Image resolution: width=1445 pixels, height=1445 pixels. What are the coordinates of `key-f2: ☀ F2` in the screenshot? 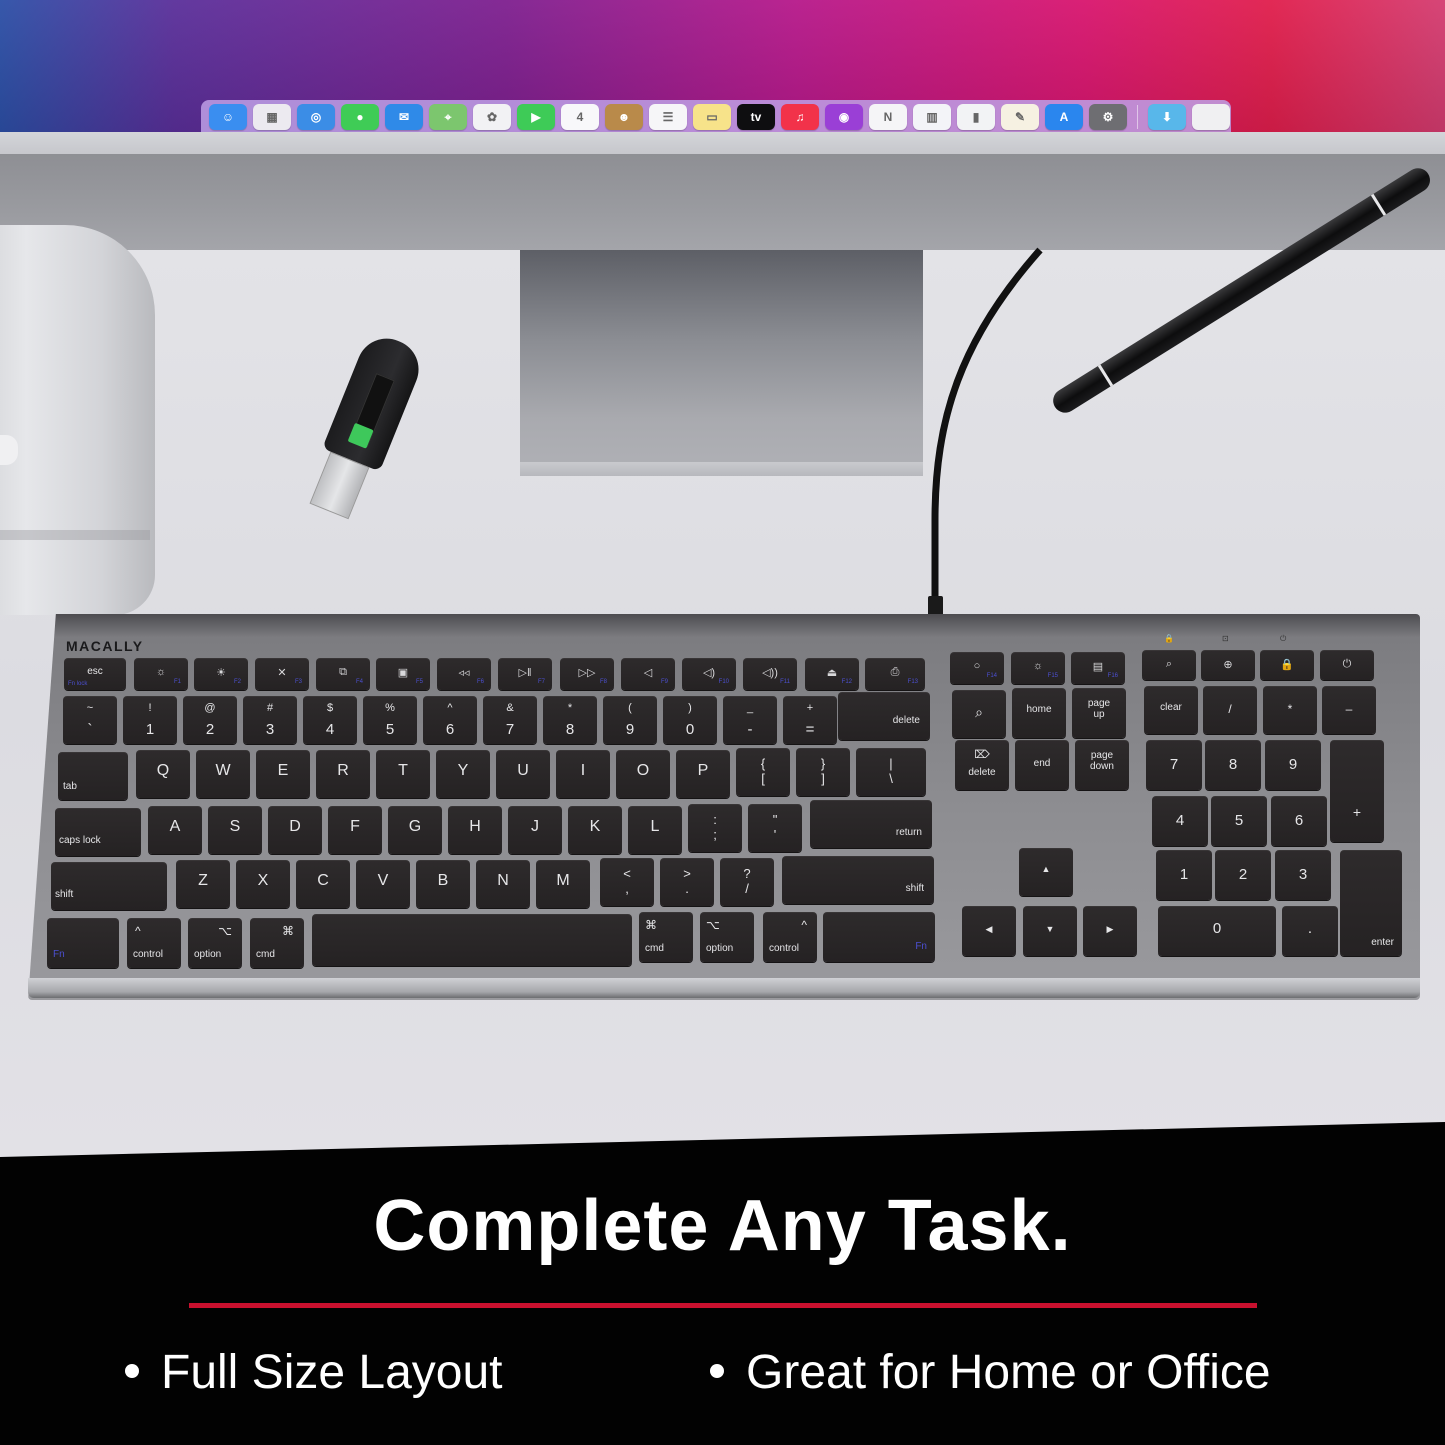 It's located at (221, 674).